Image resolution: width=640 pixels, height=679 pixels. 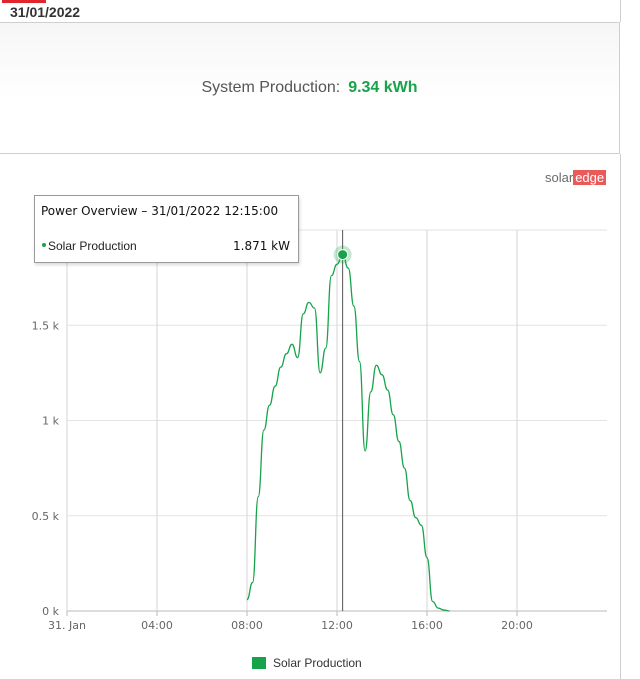 What do you see at coordinates (517, 625) in the screenshot?
I see `x-tick-label: 20:00` at bounding box center [517, 625].